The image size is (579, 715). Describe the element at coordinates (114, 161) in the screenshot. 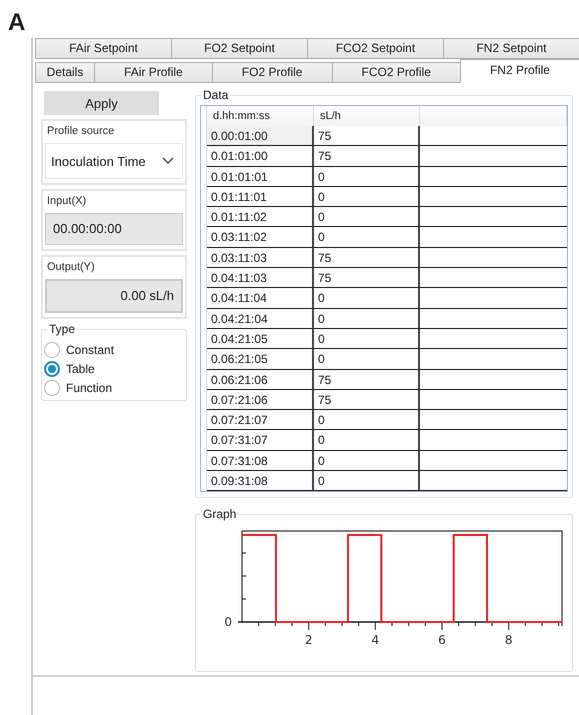

I see `profile-source-dropdown: Inoculation Time` at that location.